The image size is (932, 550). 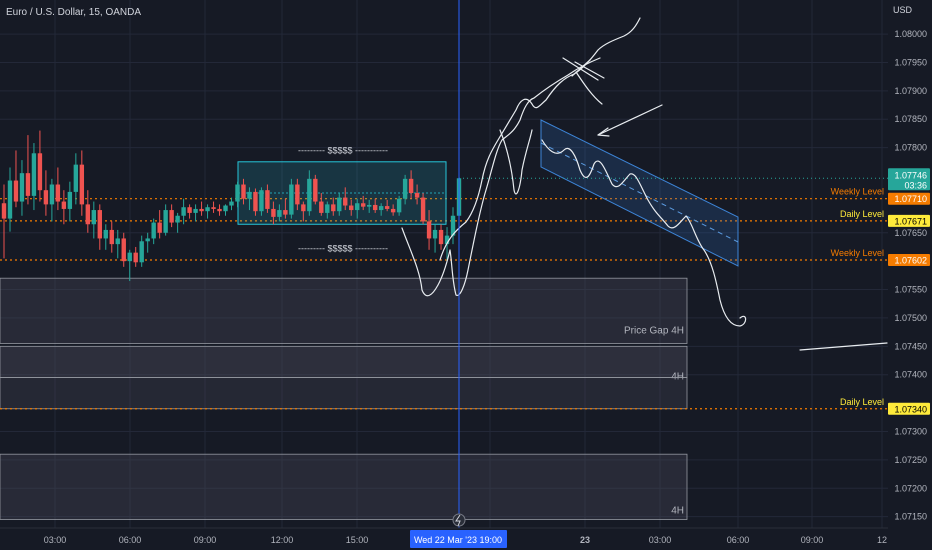 What do you see at coordinates (910, 431) in the screenshot?
I see `price-tick-label: 1.07300` at bounding box center [910, 431].